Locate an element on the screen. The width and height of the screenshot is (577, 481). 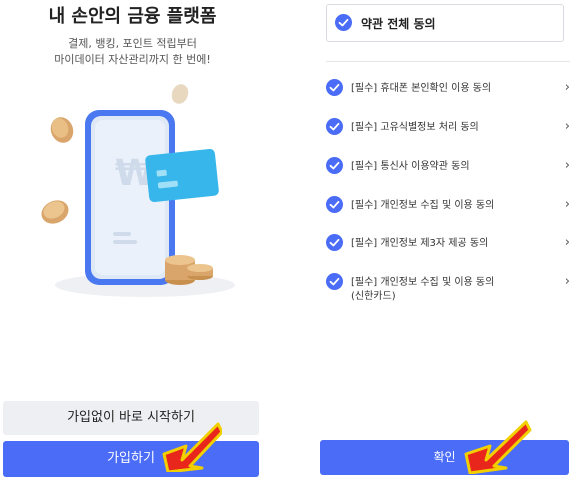
term-label: [필수] 휴대폰 본인확인 이용 동의 is located at coordinates (421, 88).